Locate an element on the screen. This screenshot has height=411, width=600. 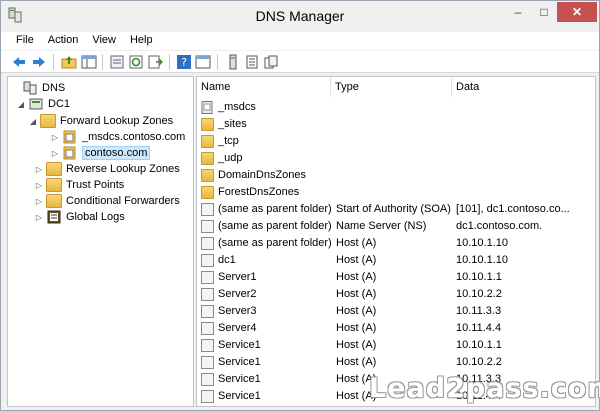
record-name-text: dc1 is located at coordinates (227, 260).